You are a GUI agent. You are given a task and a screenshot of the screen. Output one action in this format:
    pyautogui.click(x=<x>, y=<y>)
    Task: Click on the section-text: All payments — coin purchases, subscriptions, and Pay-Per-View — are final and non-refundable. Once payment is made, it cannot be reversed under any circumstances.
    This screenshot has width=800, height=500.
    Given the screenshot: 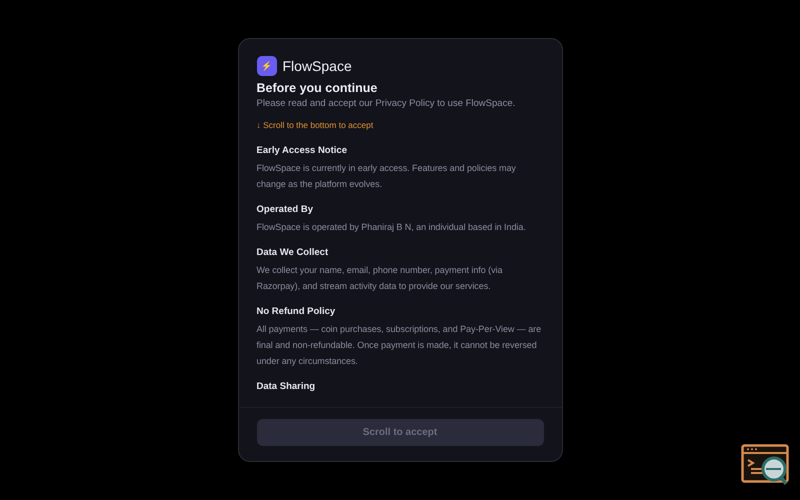 What is the action you would take?
    pyautogui.click(x=399, y=345)
    